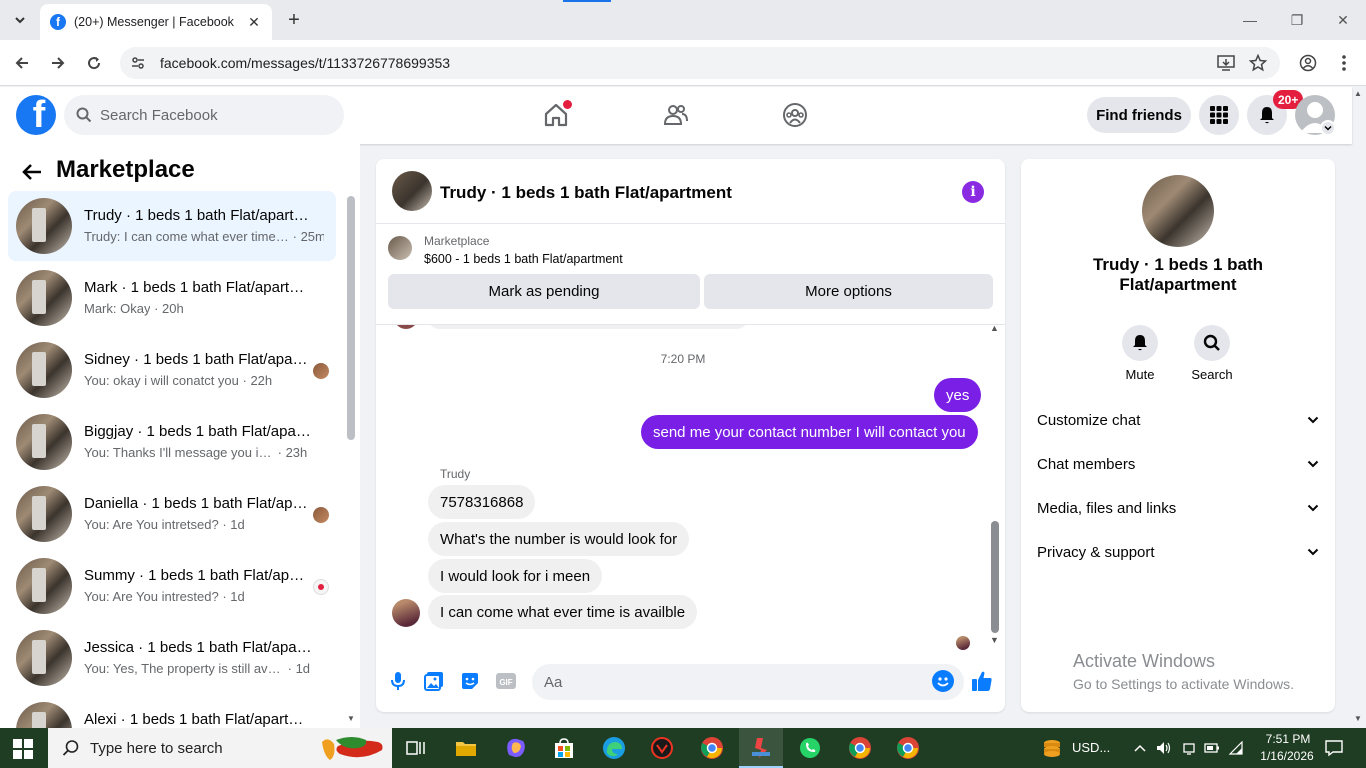 The height and width of the screenshot is (768, 1366). I want to click on clock-time: 7:51 PM, so click(1288, 739).